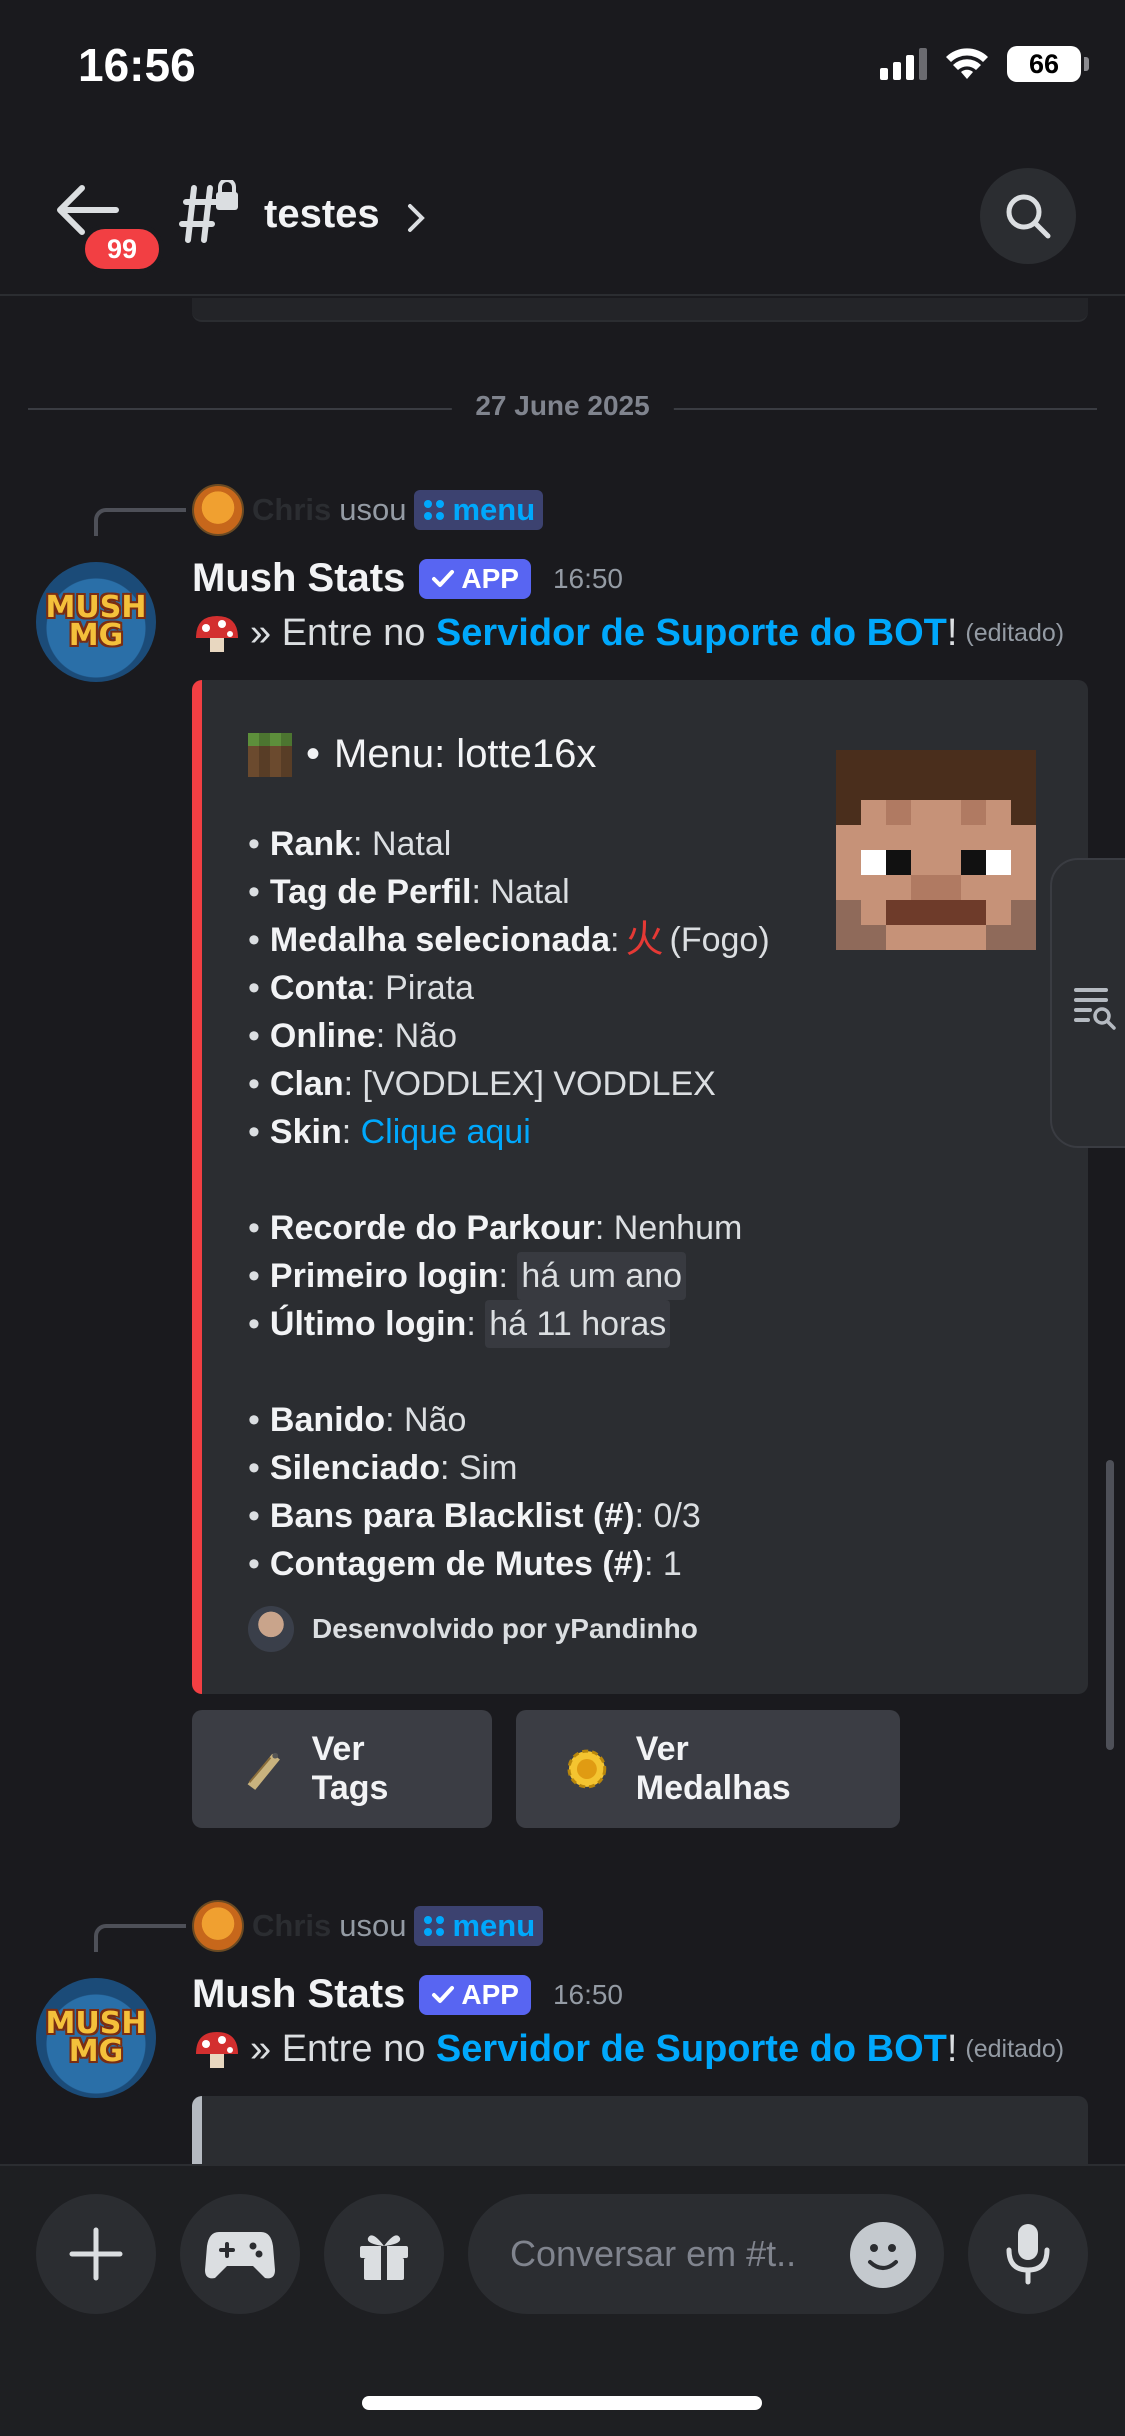  Describe the element at coordinates (562, 70) in the screenshot. I see `status-bar: 16:56 66` at that location.